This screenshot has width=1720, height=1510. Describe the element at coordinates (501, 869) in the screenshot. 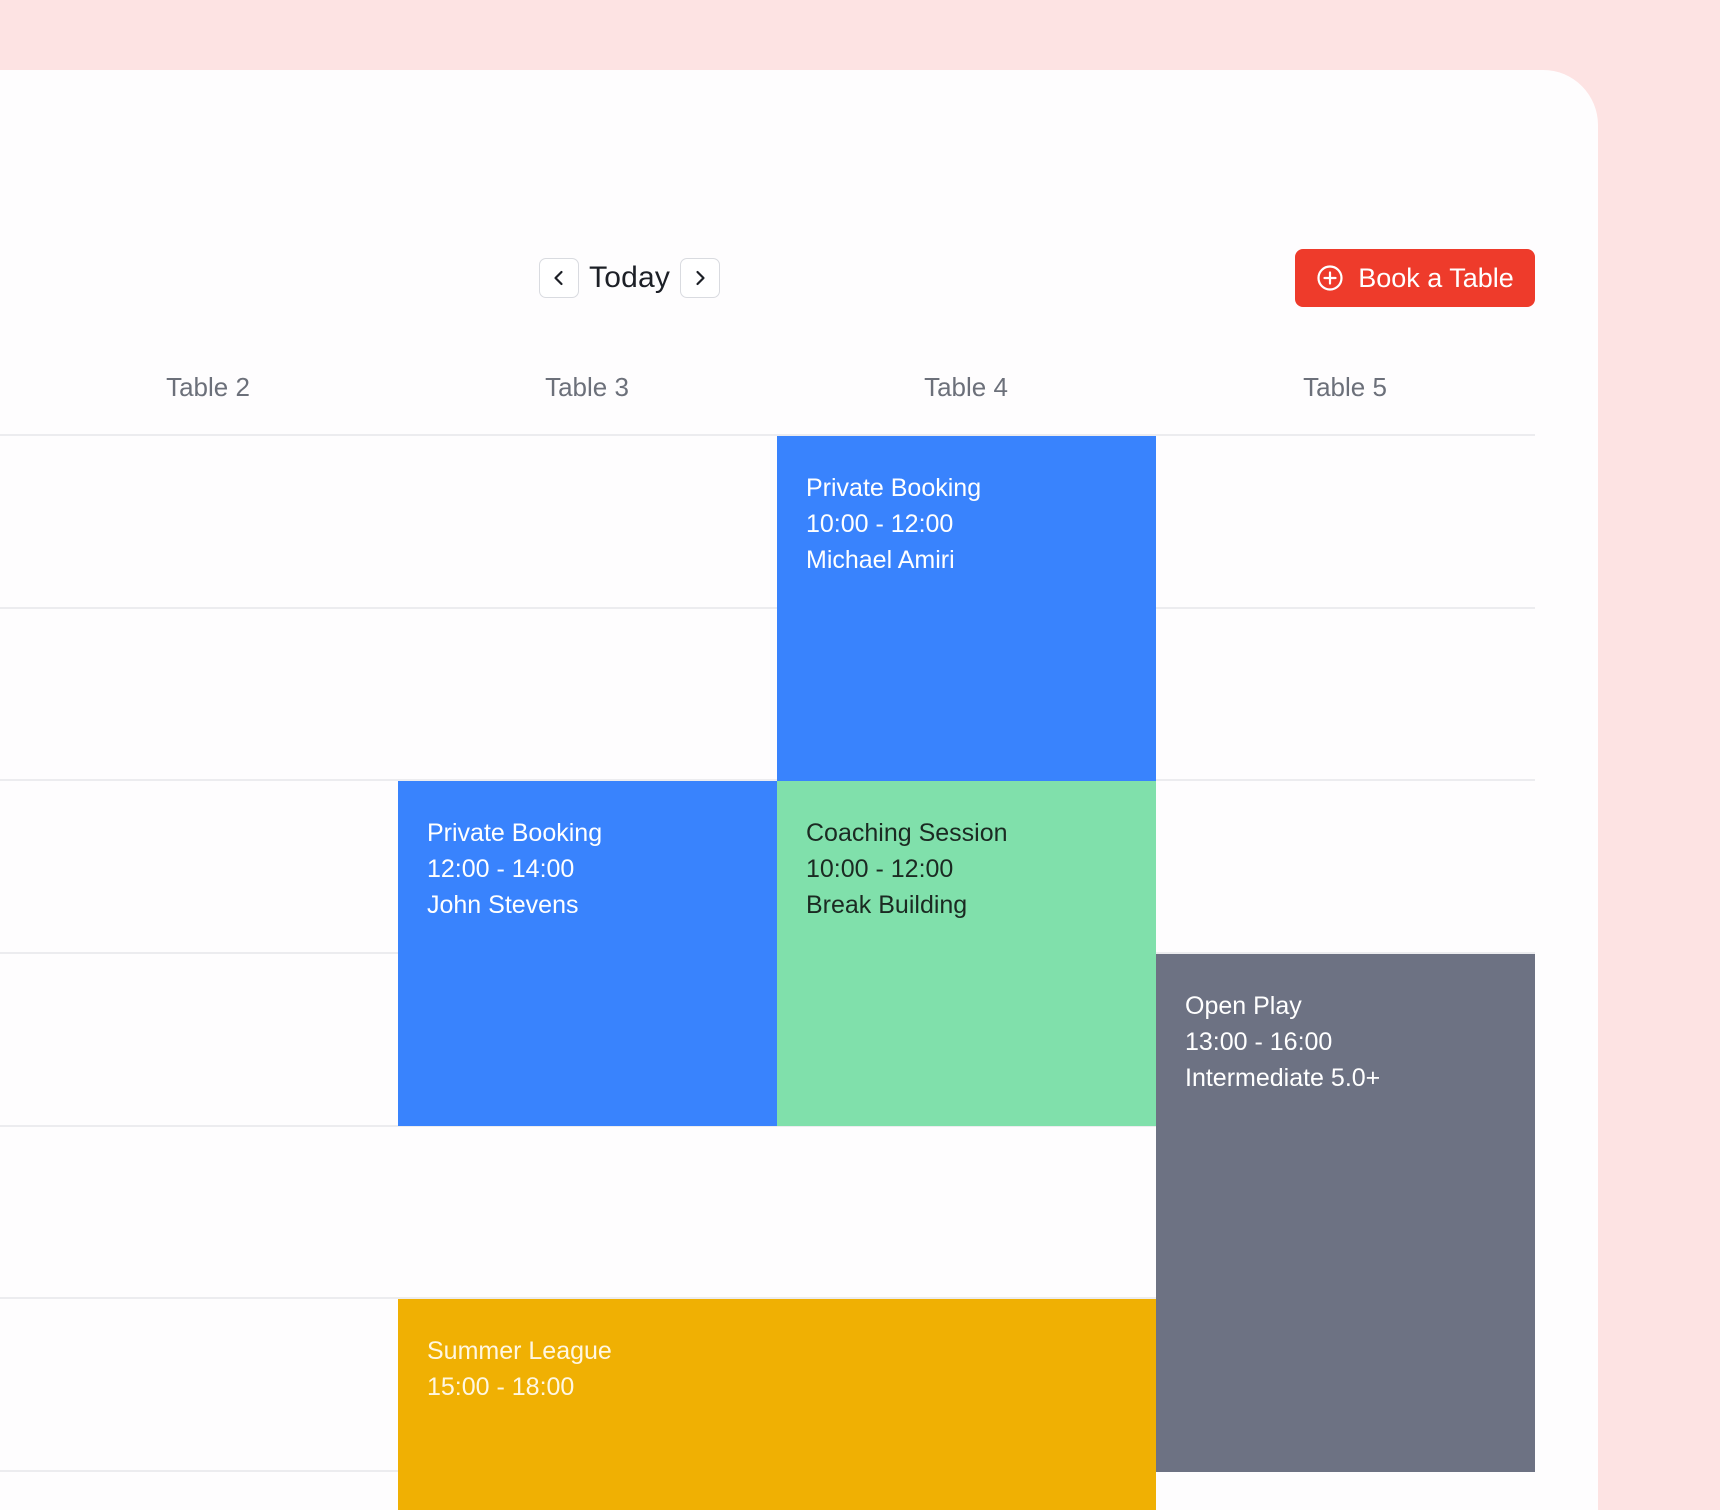

I see `event-time: 12:00 - 14:00` at that location.